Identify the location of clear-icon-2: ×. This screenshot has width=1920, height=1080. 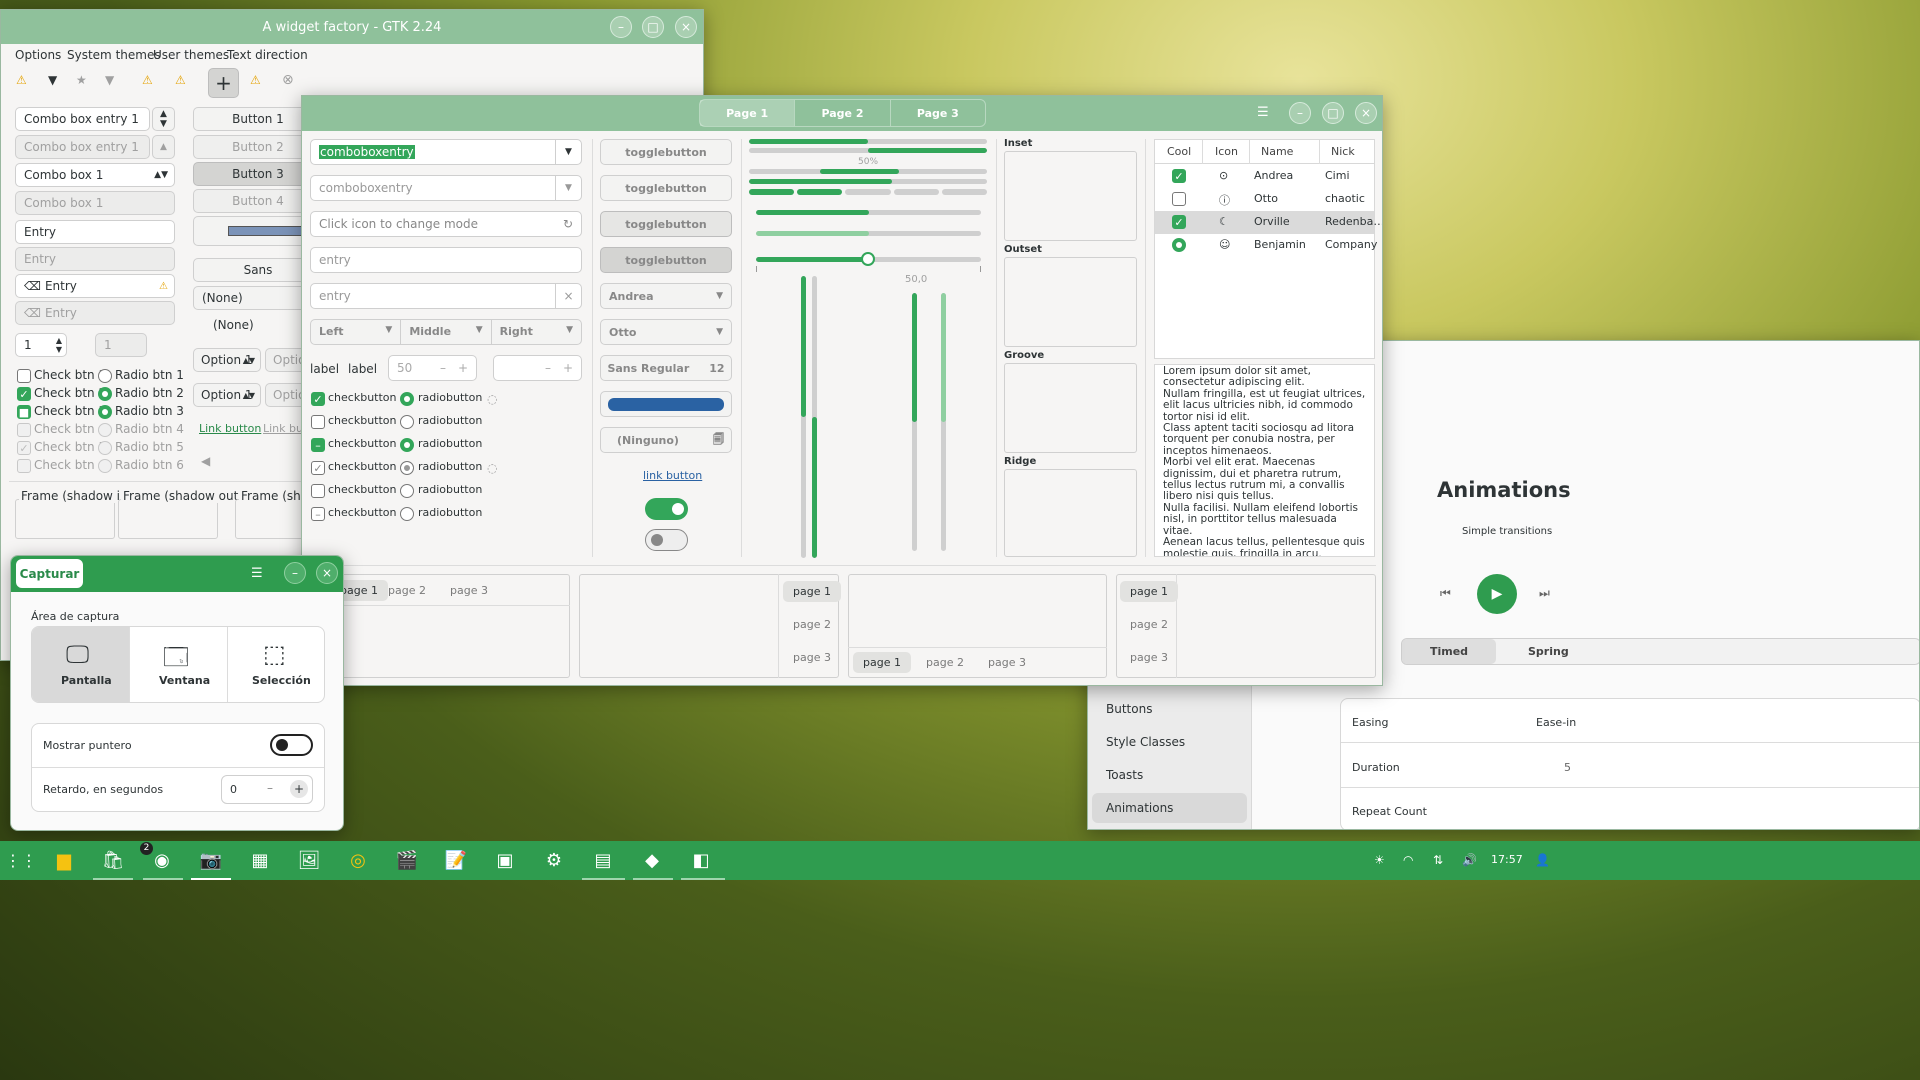
(568, 296).